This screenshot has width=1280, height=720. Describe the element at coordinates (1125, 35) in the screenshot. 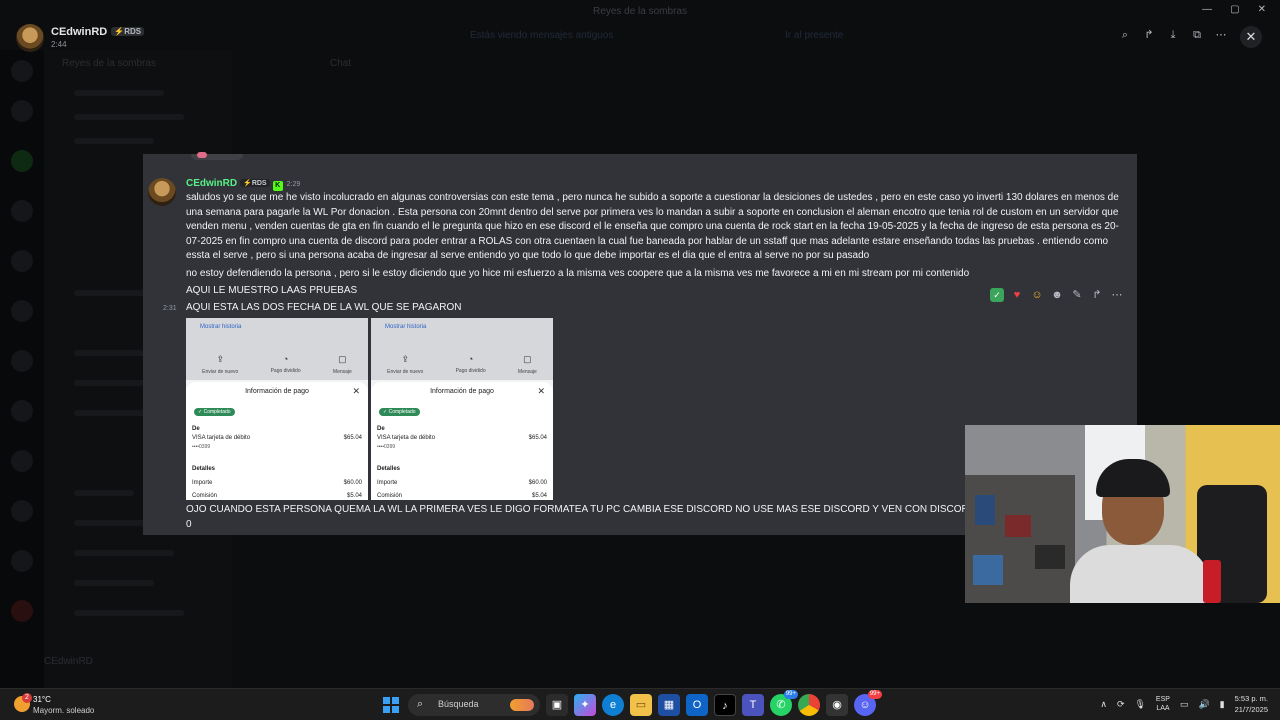

I see `zoom-icon: ⌕` at that location.